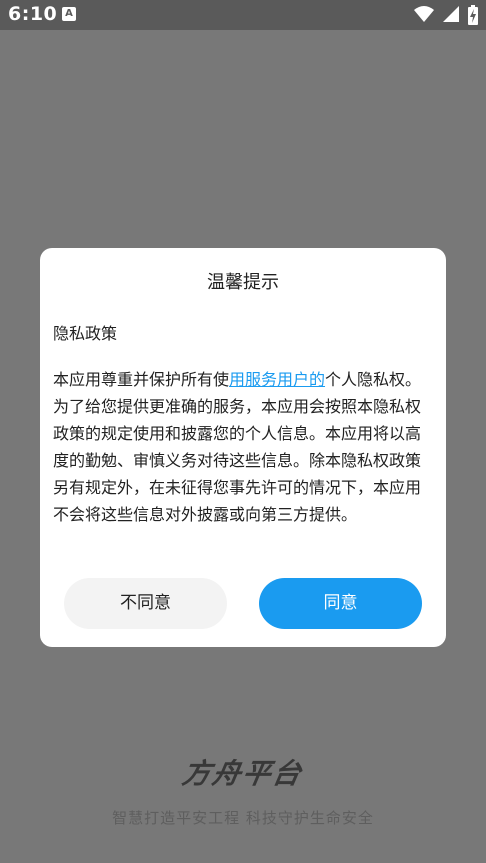  Describe the element at coordinates (145, 603) in the screenshot. I see `decline-button: 不同意` at that location.